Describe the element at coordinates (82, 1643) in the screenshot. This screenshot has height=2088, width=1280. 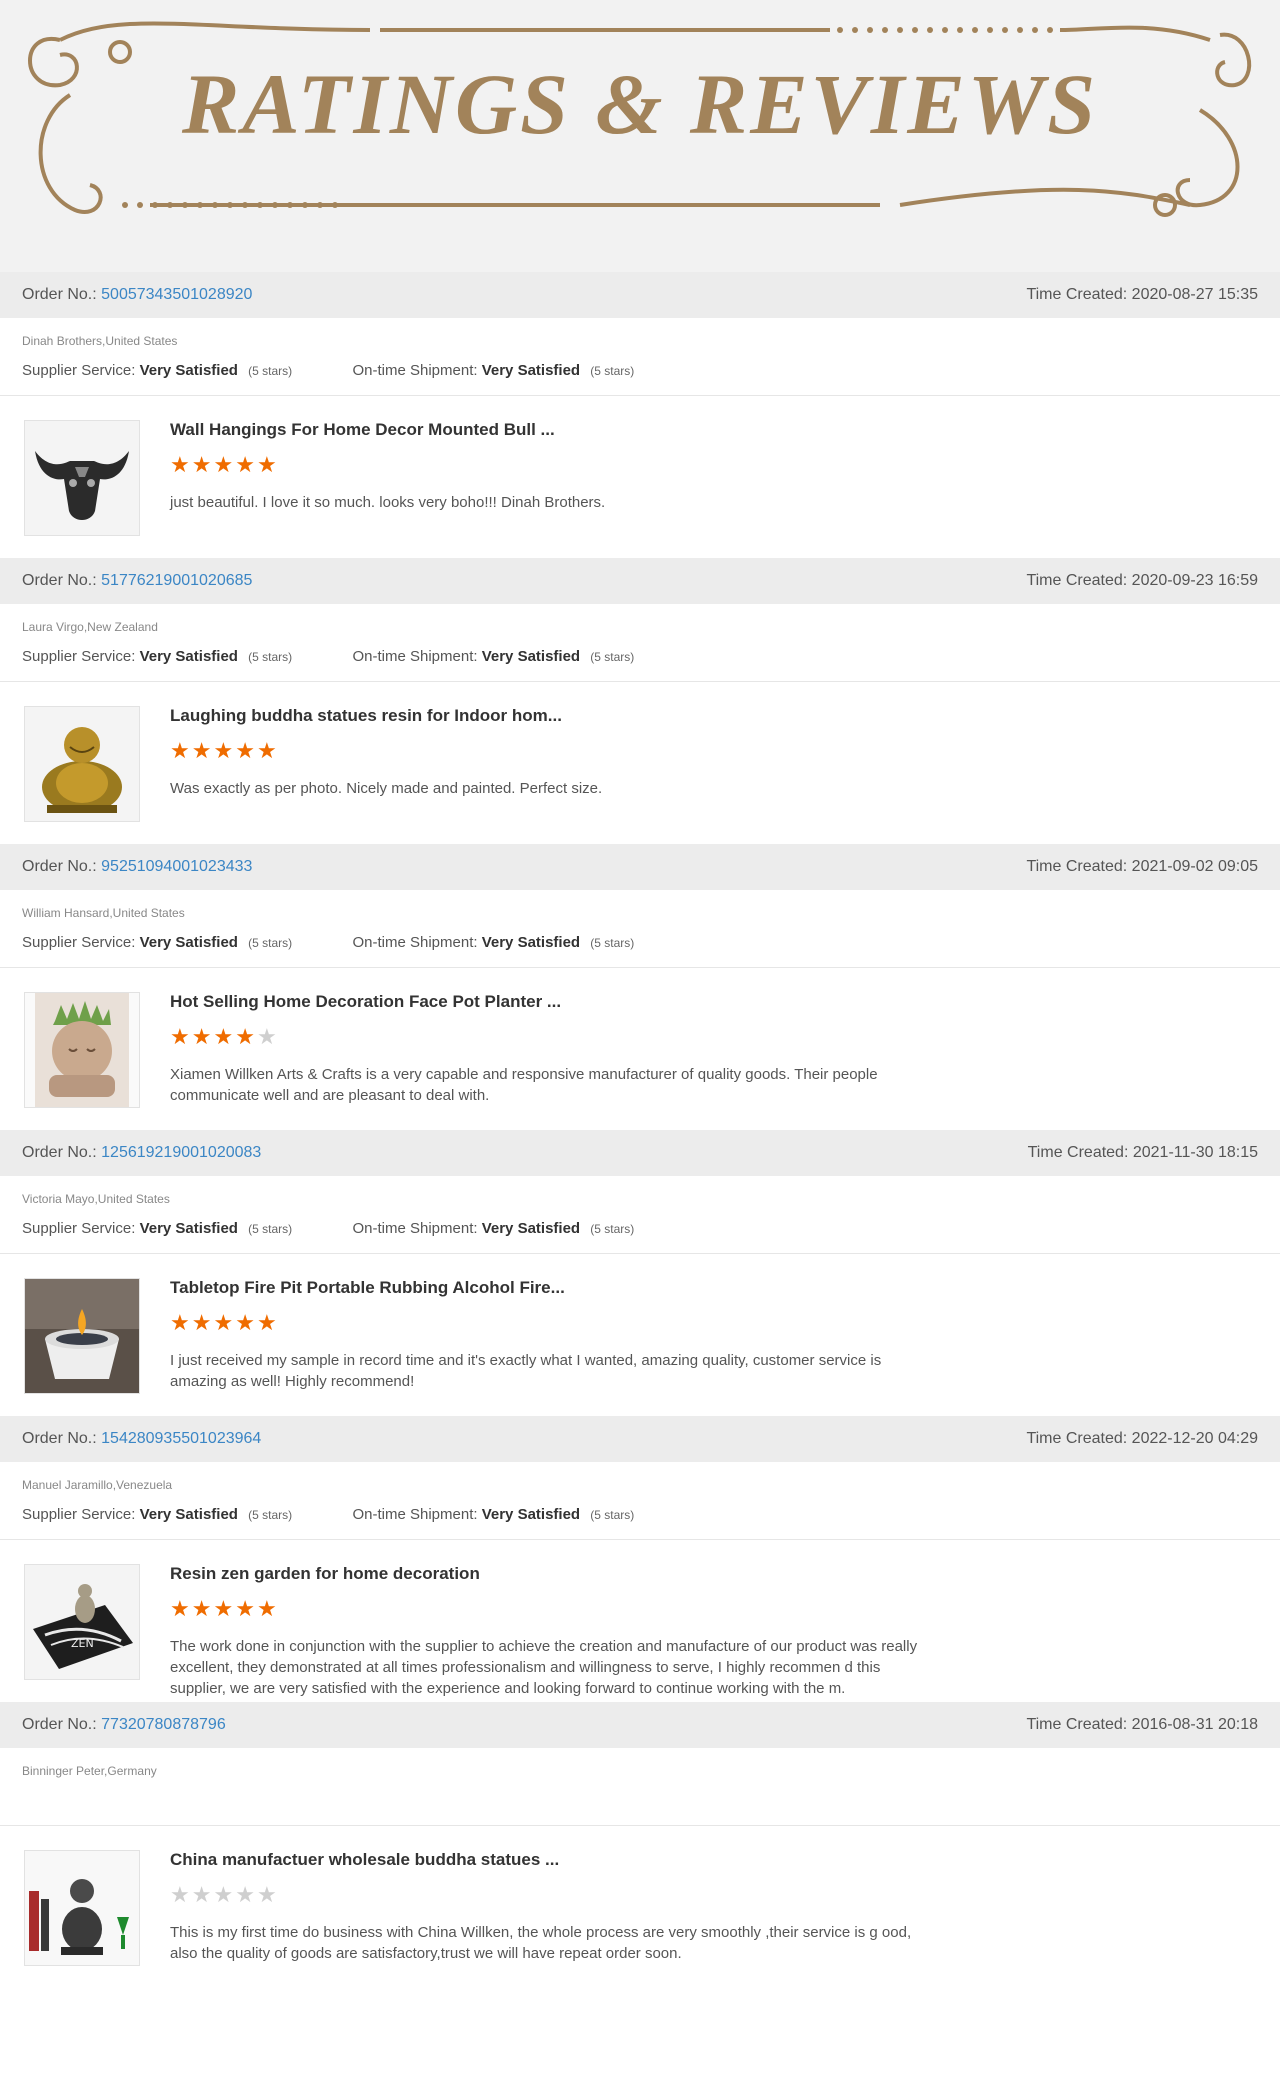
I see `svg-text: ZEN` at that location.